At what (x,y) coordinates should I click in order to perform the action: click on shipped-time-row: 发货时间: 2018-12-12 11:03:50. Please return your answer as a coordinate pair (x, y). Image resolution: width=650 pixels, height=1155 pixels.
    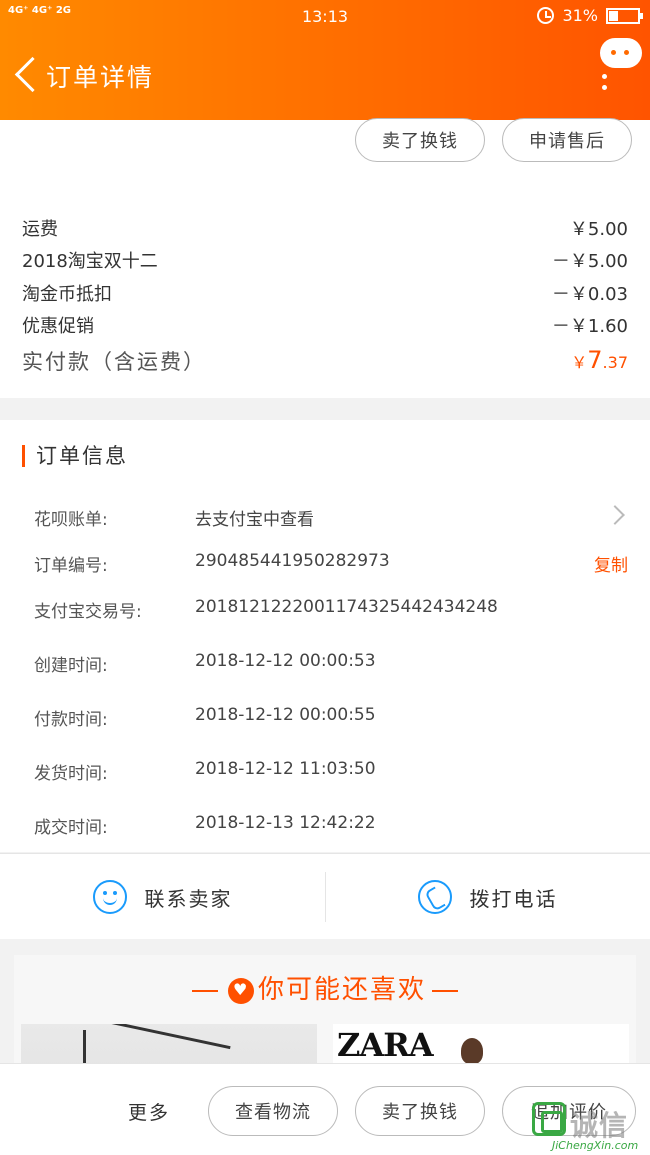
    Looking at the image, I should click on (331, 772).